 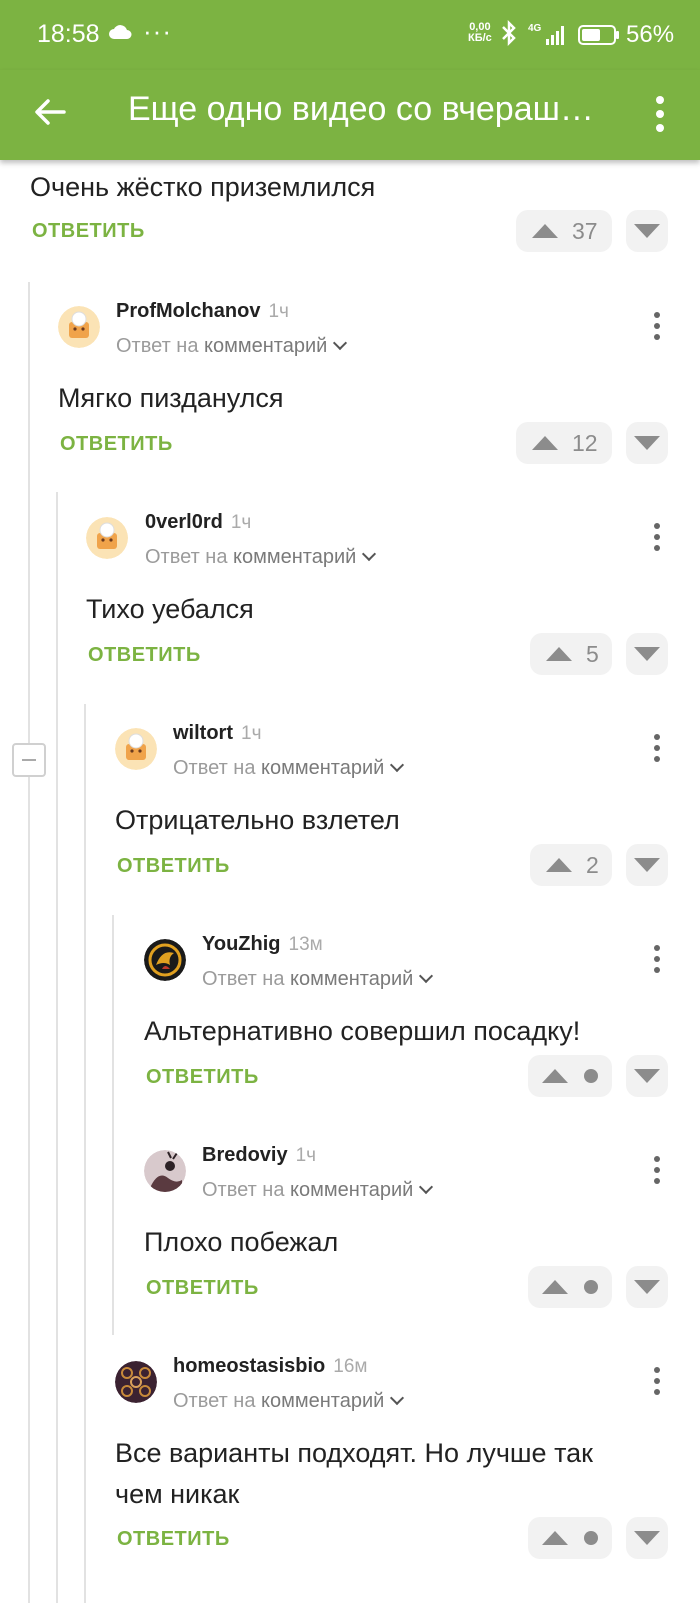 What do you see at coordinates (350, 1366) in the screenshot?
I see `comment-time: 16м` at bounding box center [350, 1366].